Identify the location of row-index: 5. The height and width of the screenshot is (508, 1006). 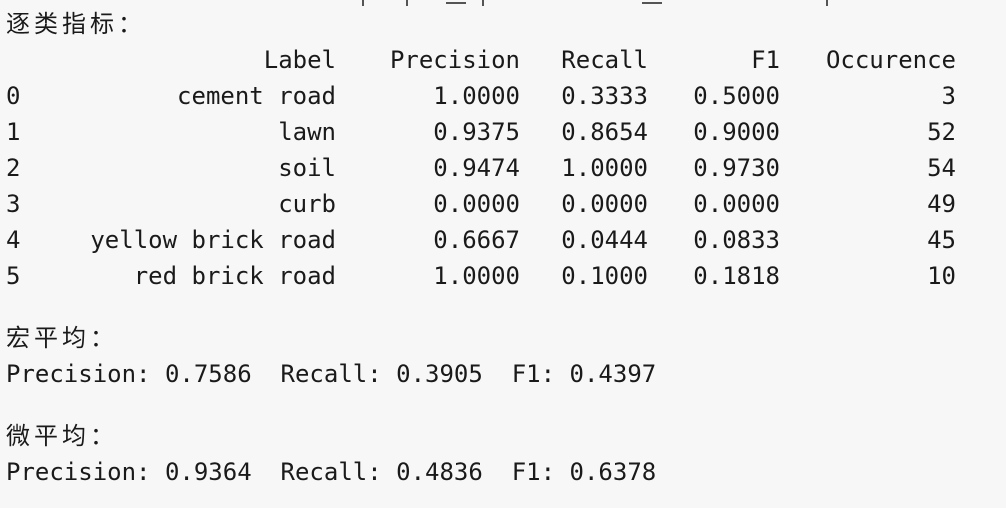
(13, 276).